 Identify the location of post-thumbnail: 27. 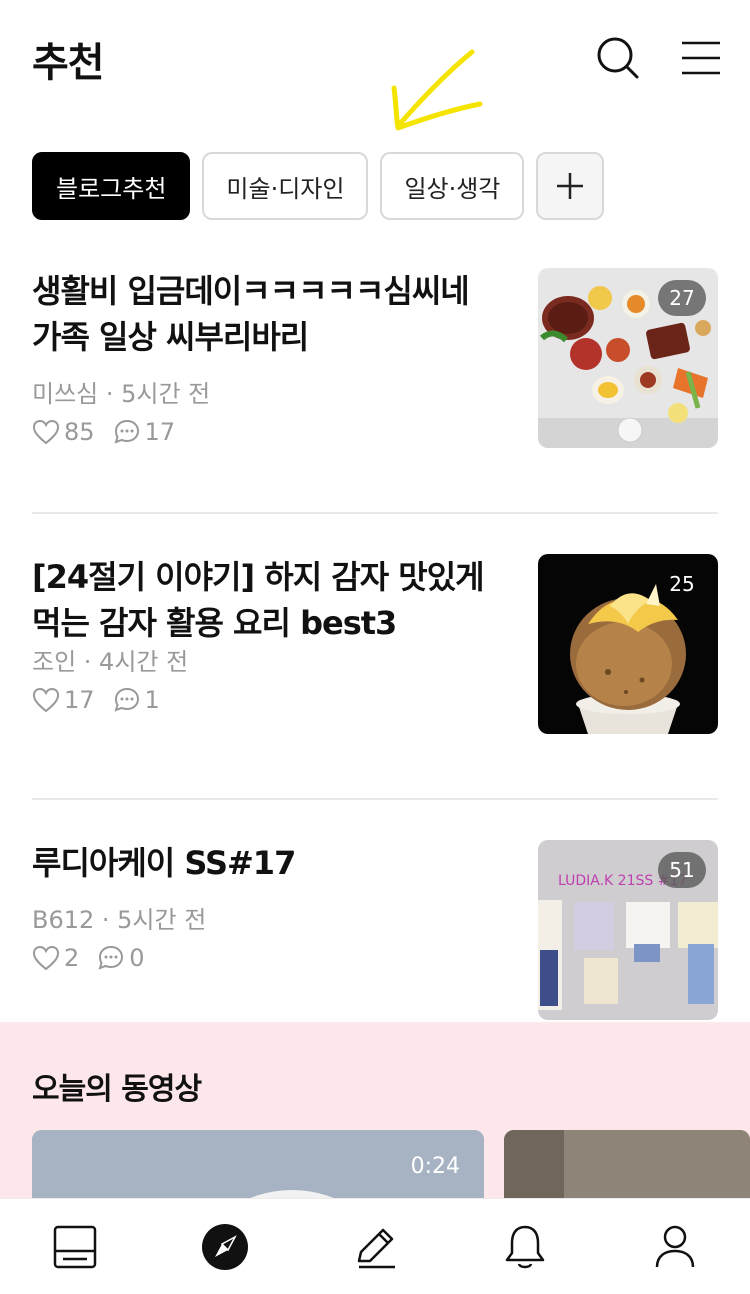
(628, 358).